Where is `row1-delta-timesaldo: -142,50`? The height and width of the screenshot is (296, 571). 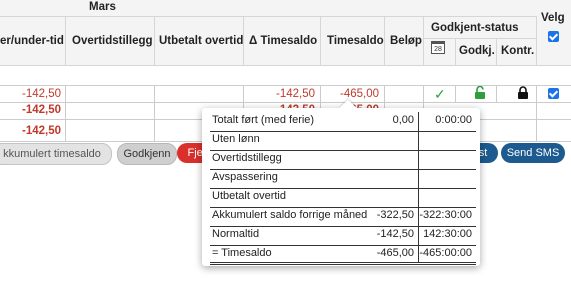 row1-delta-timesaldo: -142,50 is located at coordinates (295, 94).